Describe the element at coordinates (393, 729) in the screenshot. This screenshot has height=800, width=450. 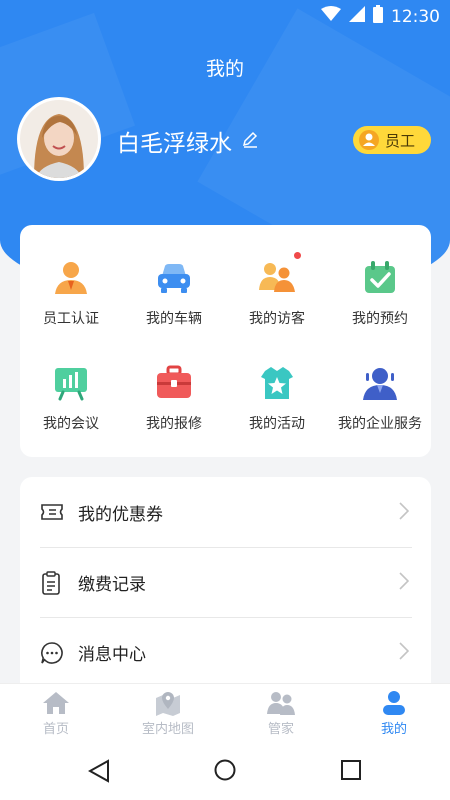
I see `tab-label: 我的` at that location.